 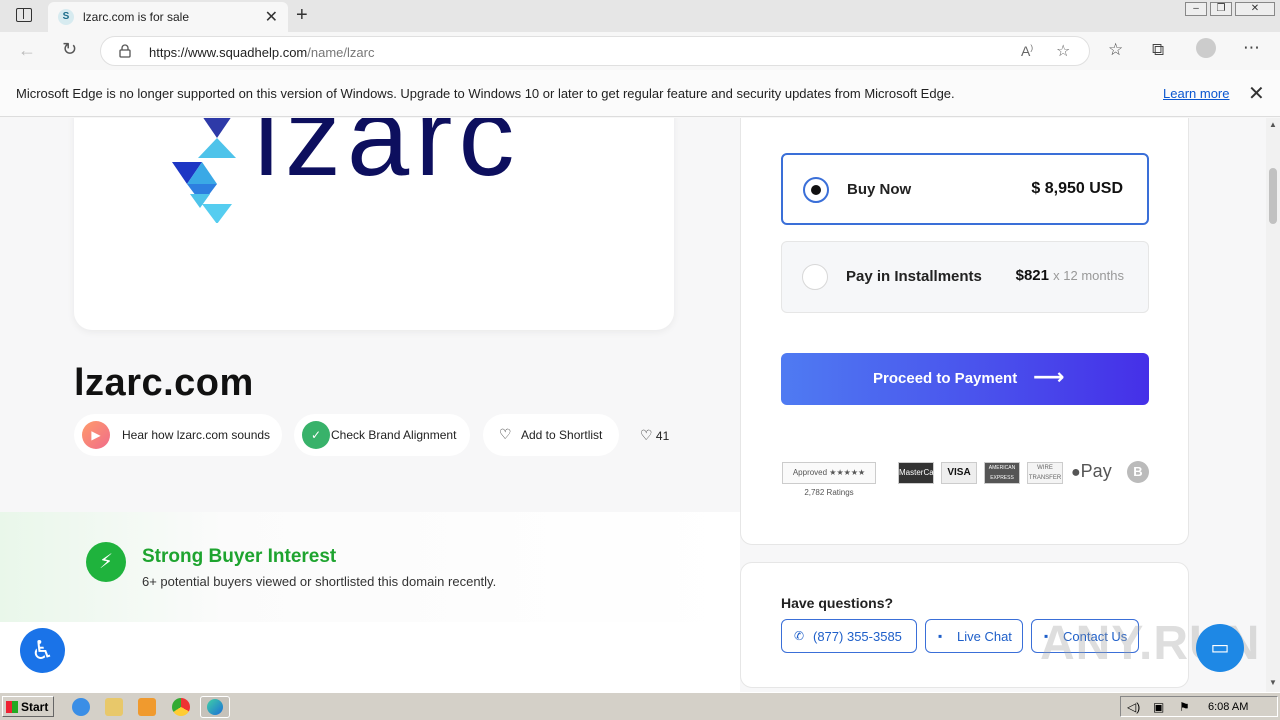 I want to click on arrow-right-icon: ⟶, so click(x=1049, y=376).